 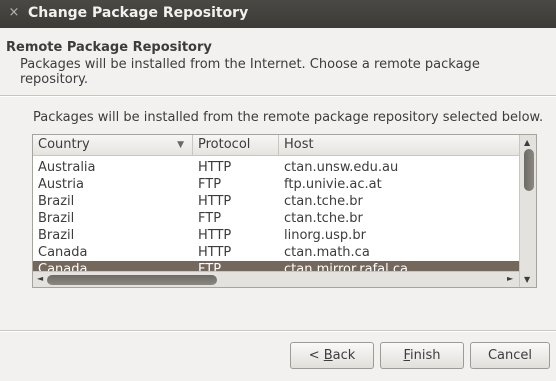 I want to click on table-header: Country ▼ Protocol Host, so click(x=276, y=145).